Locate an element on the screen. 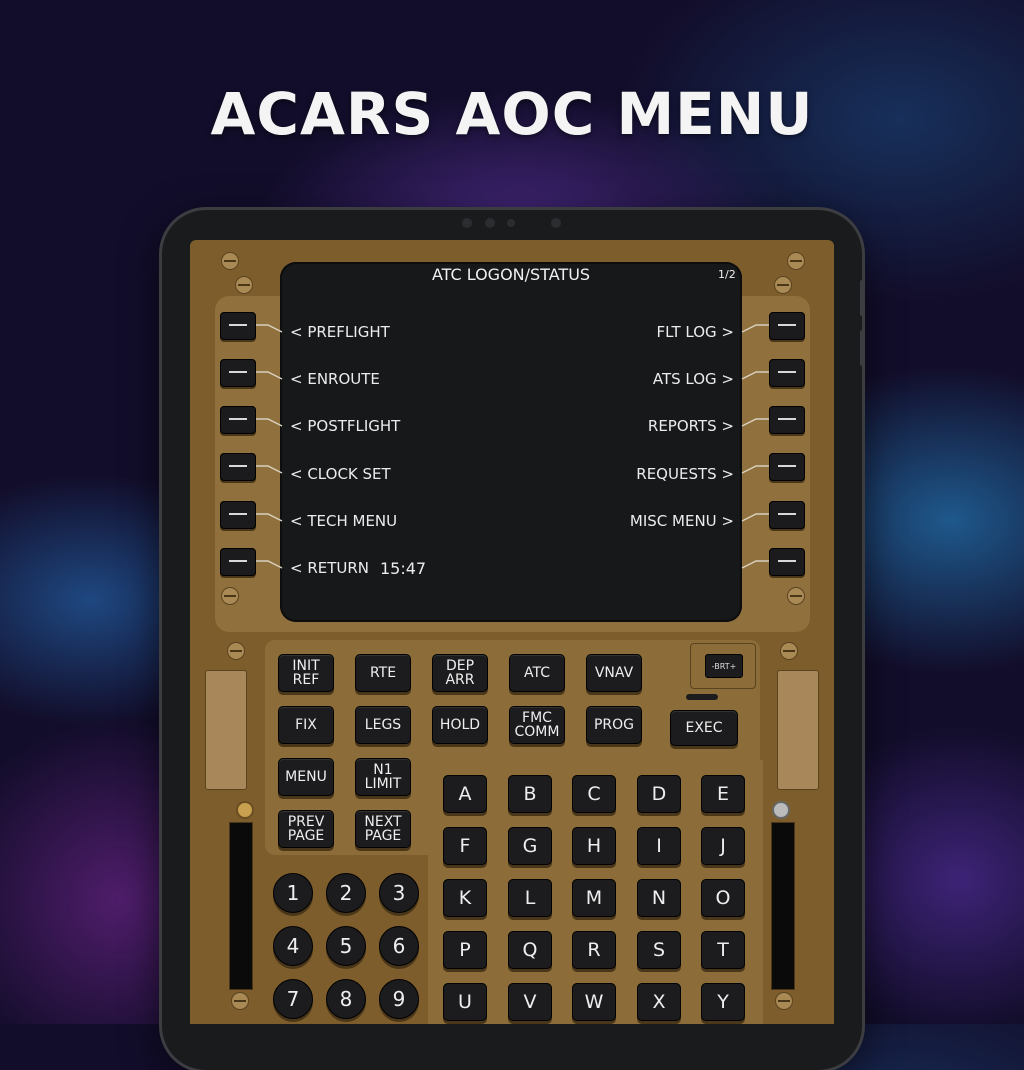 This screenshot has width=1024, height=1070. num-key-2: 2 is located at coordinates (346, 893).